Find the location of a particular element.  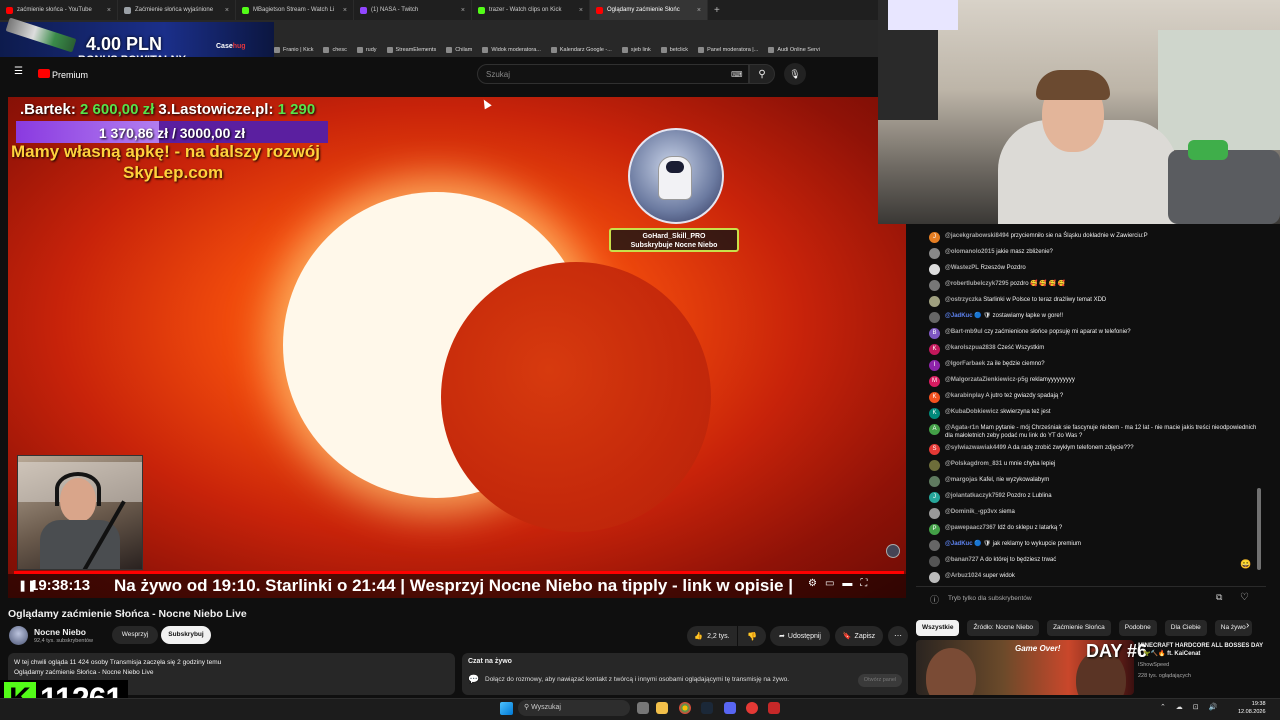

search-button: ⚲ is located at coordinates (762, 74).